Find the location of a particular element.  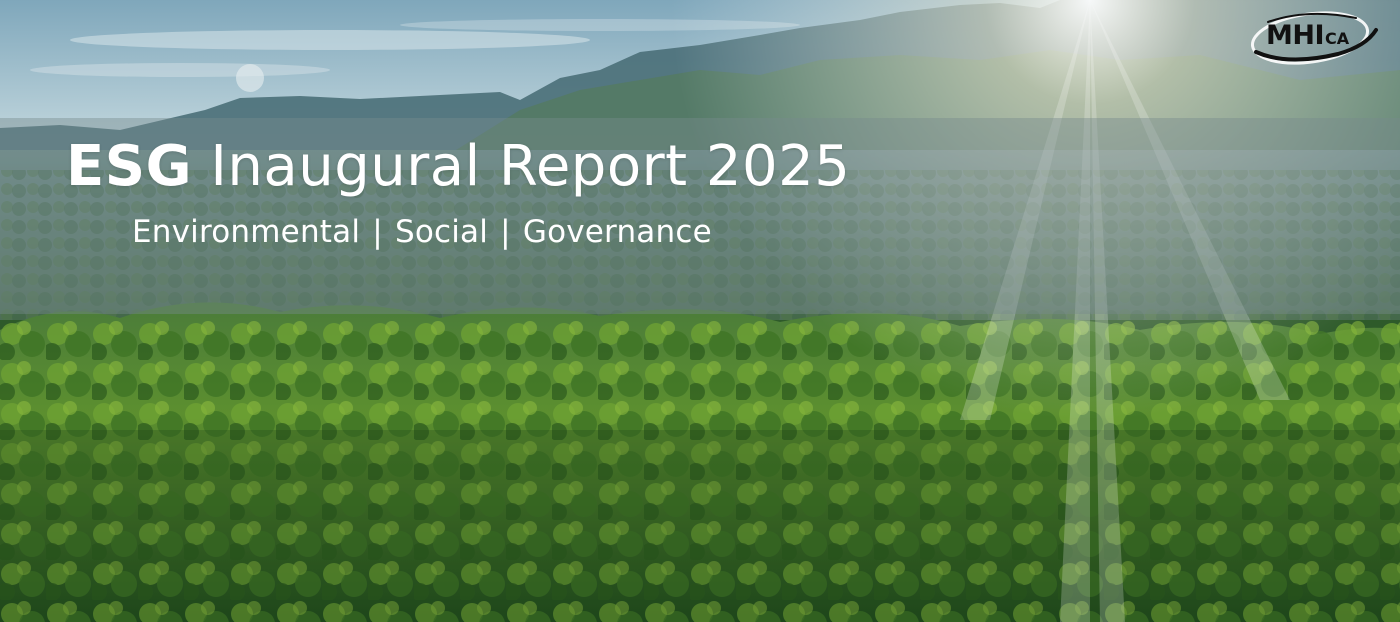

logo-sub-text: CA is located at coordinates (1337, 38).